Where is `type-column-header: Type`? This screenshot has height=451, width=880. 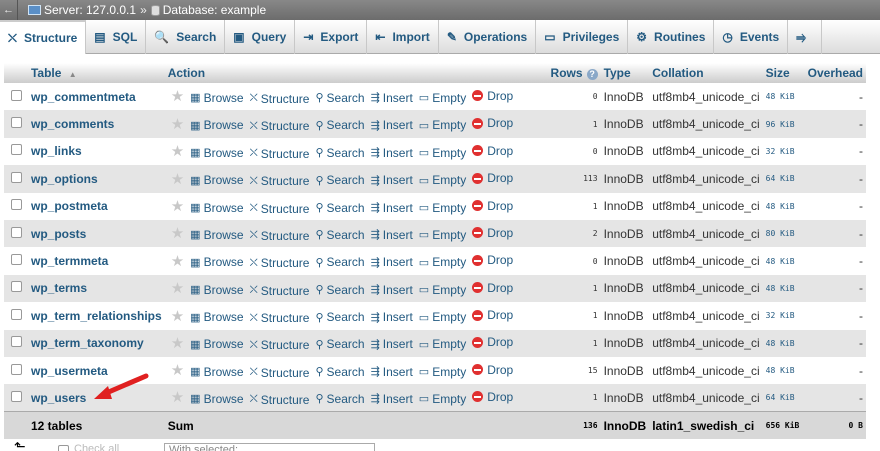
type-column-header: Type is located at coordinates (625, 73).